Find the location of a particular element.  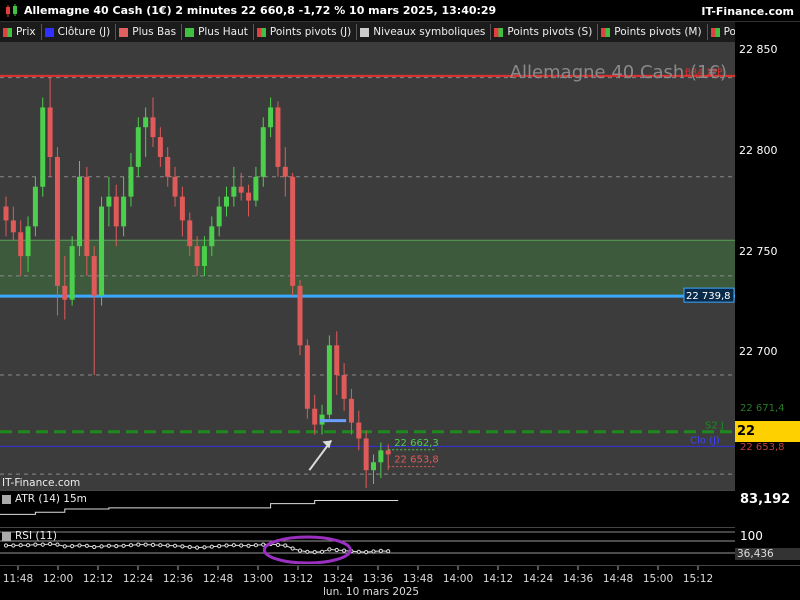

y-tick-label: 22 700 is located at coordinates (758, 351).